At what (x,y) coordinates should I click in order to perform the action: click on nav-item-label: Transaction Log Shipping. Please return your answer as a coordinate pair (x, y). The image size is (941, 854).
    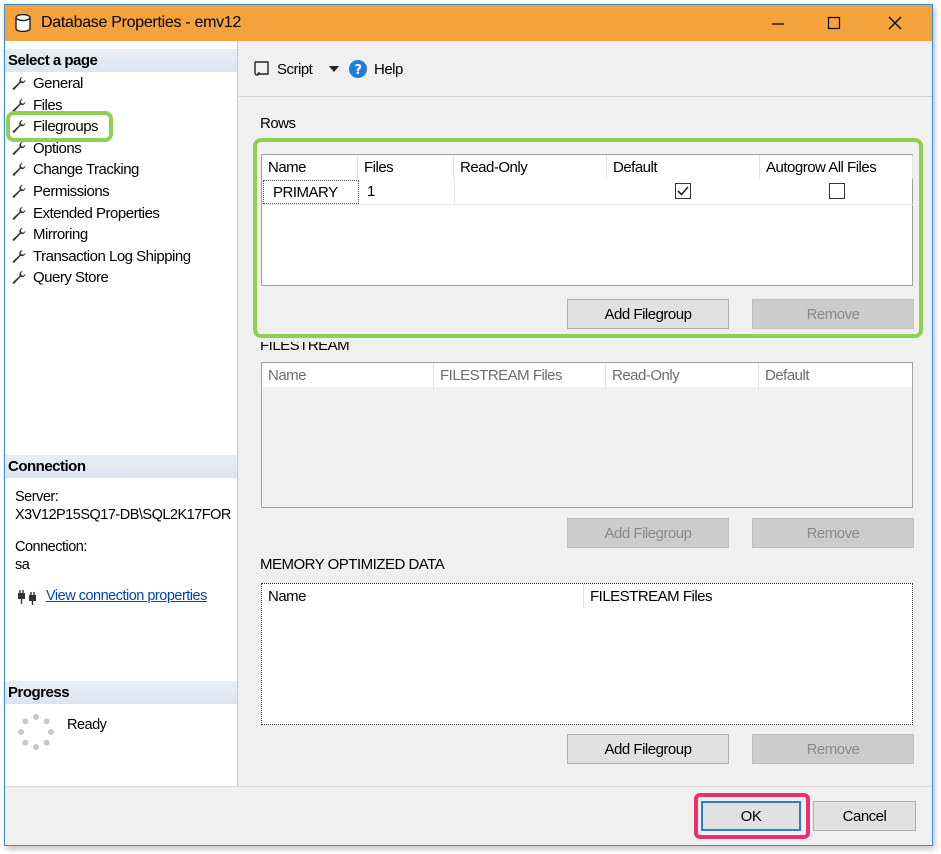
    Looking at the image, I should click on (112, 256).